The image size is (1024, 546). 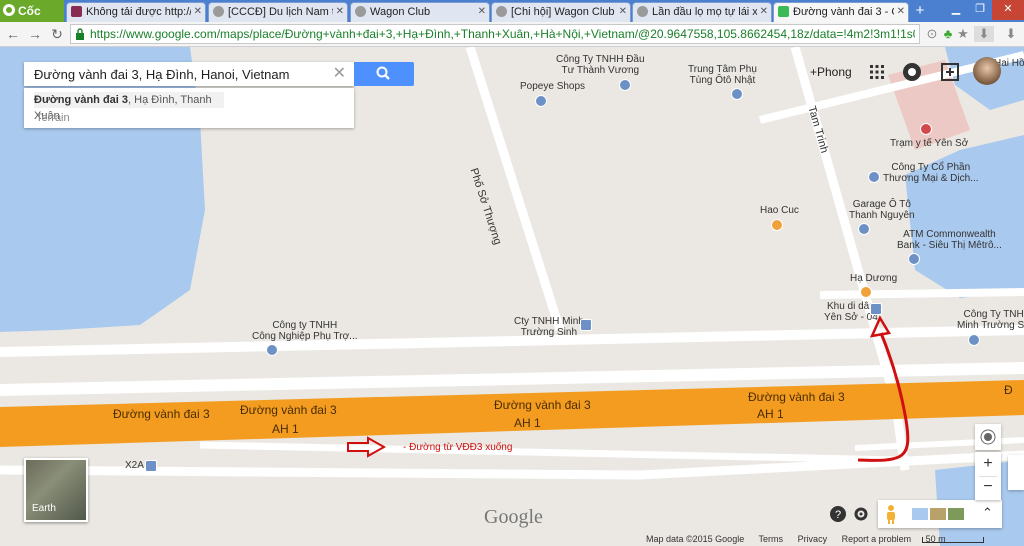 What do you see at coordinates (771, 539) in the screenshot?
I see `terms-link: Terms` at bounding box center [771, 539].